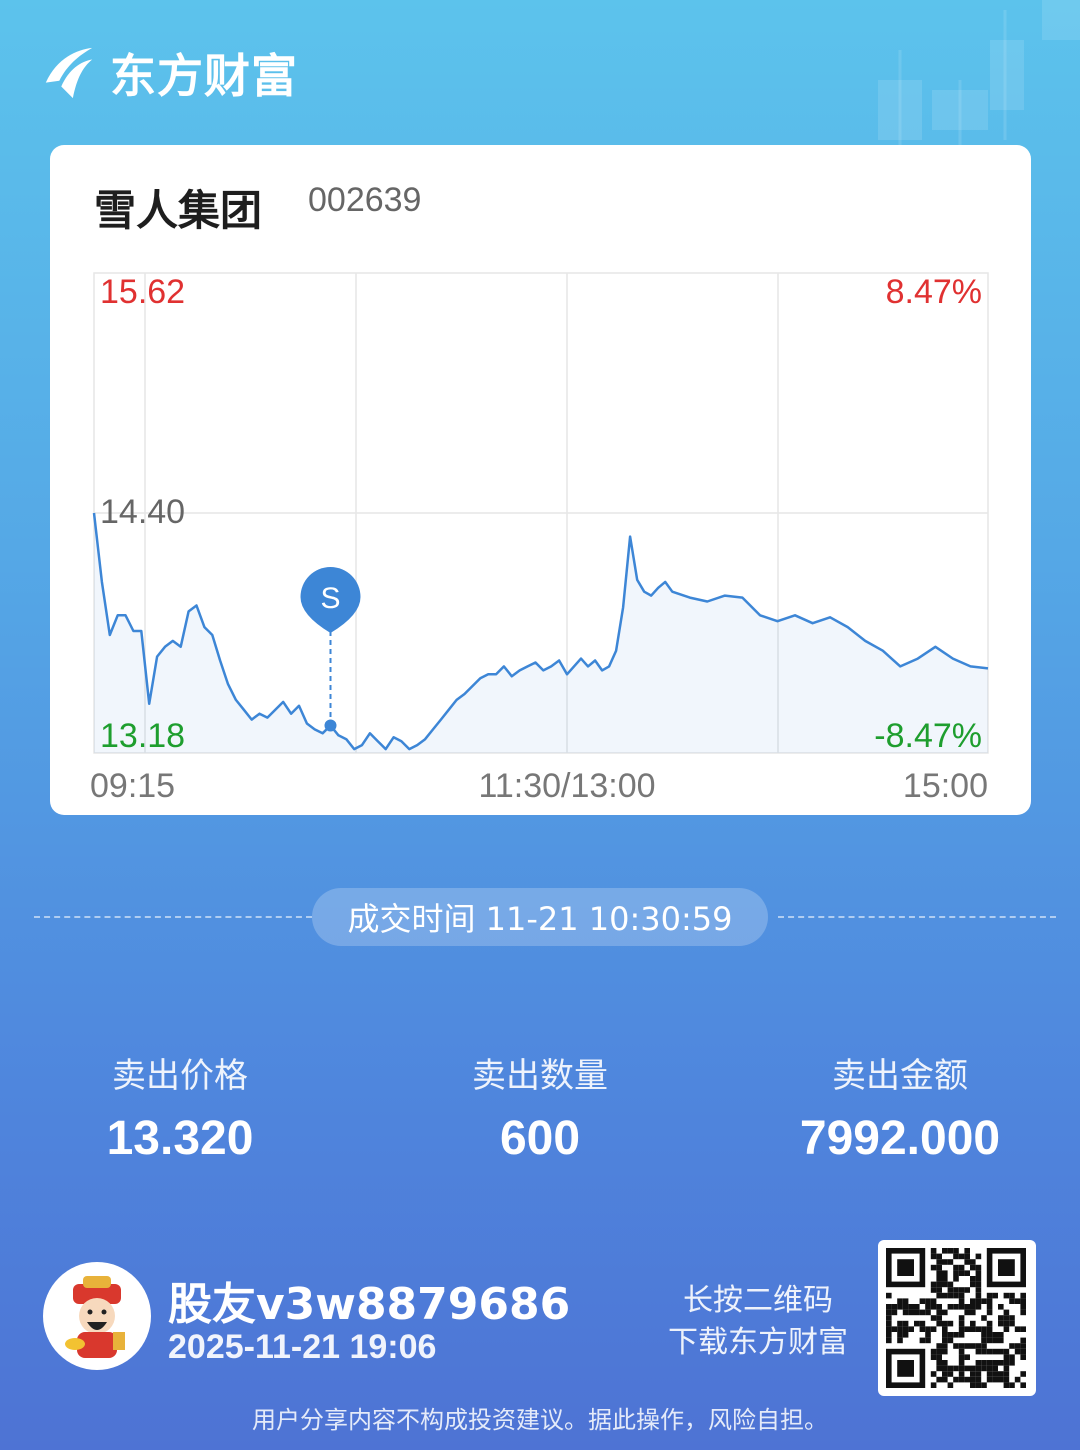 This screenshot has width=1080, height=1450. I want to click on sell-price-value: 13.320, so click(180, 1138).